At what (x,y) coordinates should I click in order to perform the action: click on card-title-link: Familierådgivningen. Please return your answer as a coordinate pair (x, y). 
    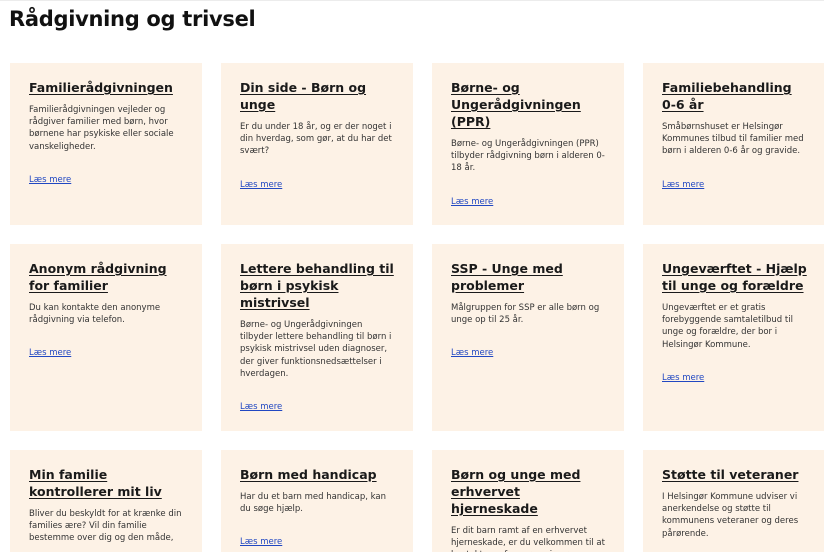
    Looking at the image, I should click on (106, 87).